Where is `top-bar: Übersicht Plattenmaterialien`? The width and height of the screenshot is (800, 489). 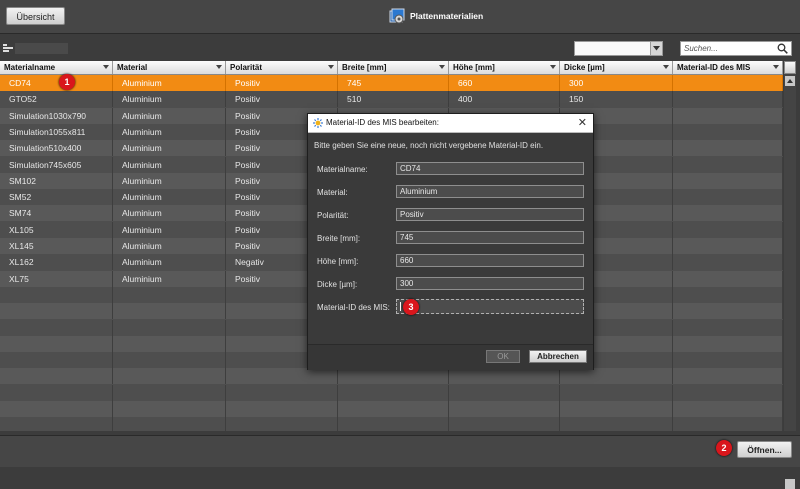 top-bar: Übersicht Plattenmaterialien is located at coordinates (400, 17).